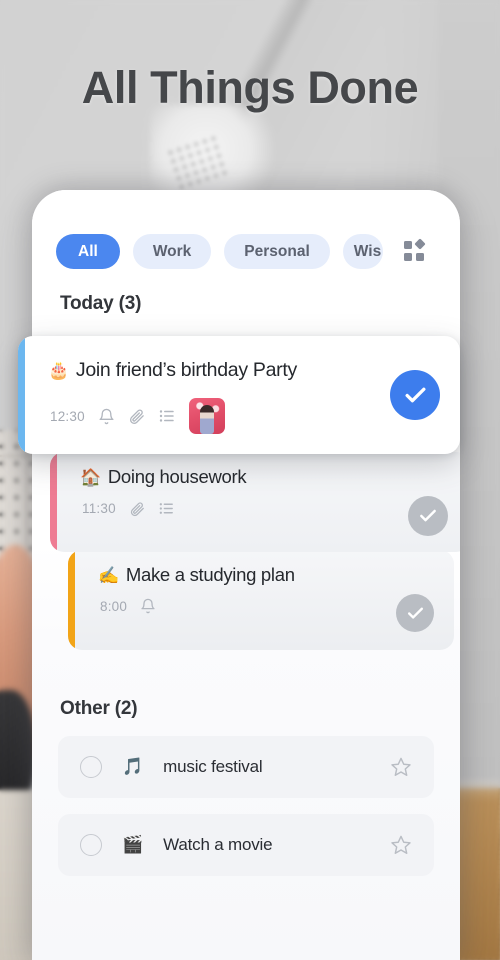  Describe the element at coordinates (108, 575) in the screenshot. I see `writing-hand-emoji: ✍️` at that location.